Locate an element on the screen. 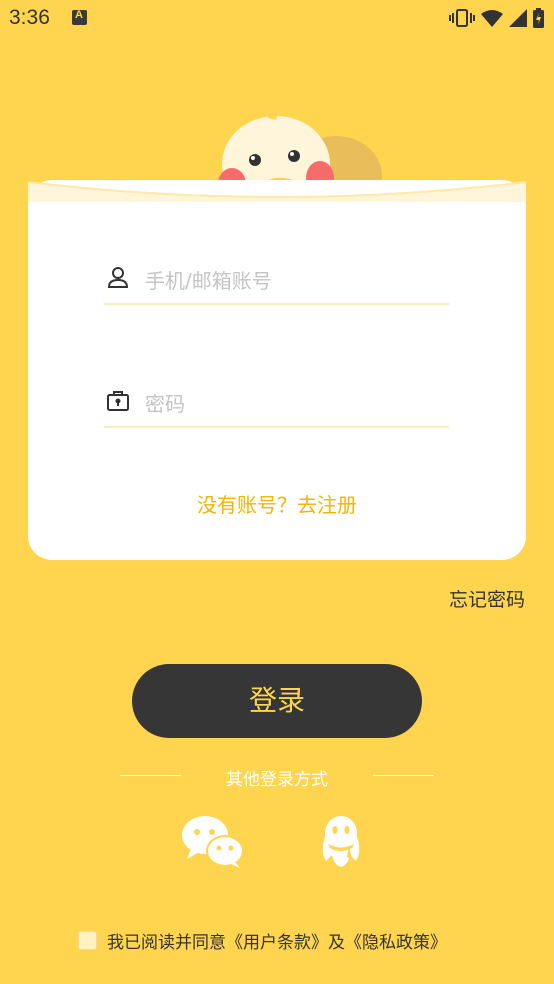  battery-icon is located at coordinates (538, 18).